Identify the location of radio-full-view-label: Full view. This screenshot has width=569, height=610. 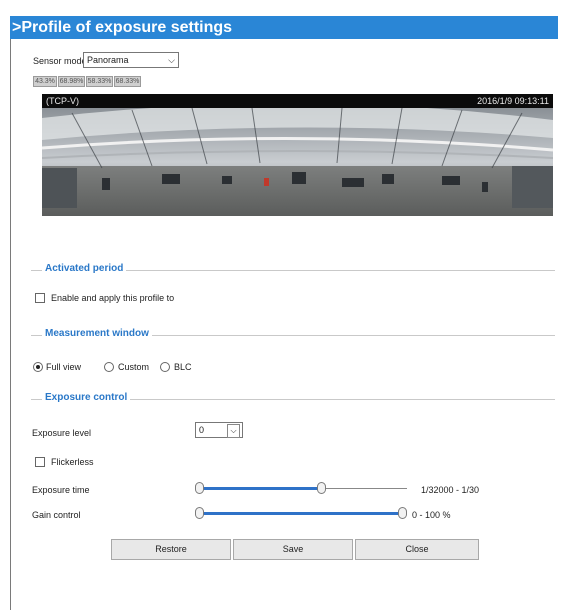
(64, 367).